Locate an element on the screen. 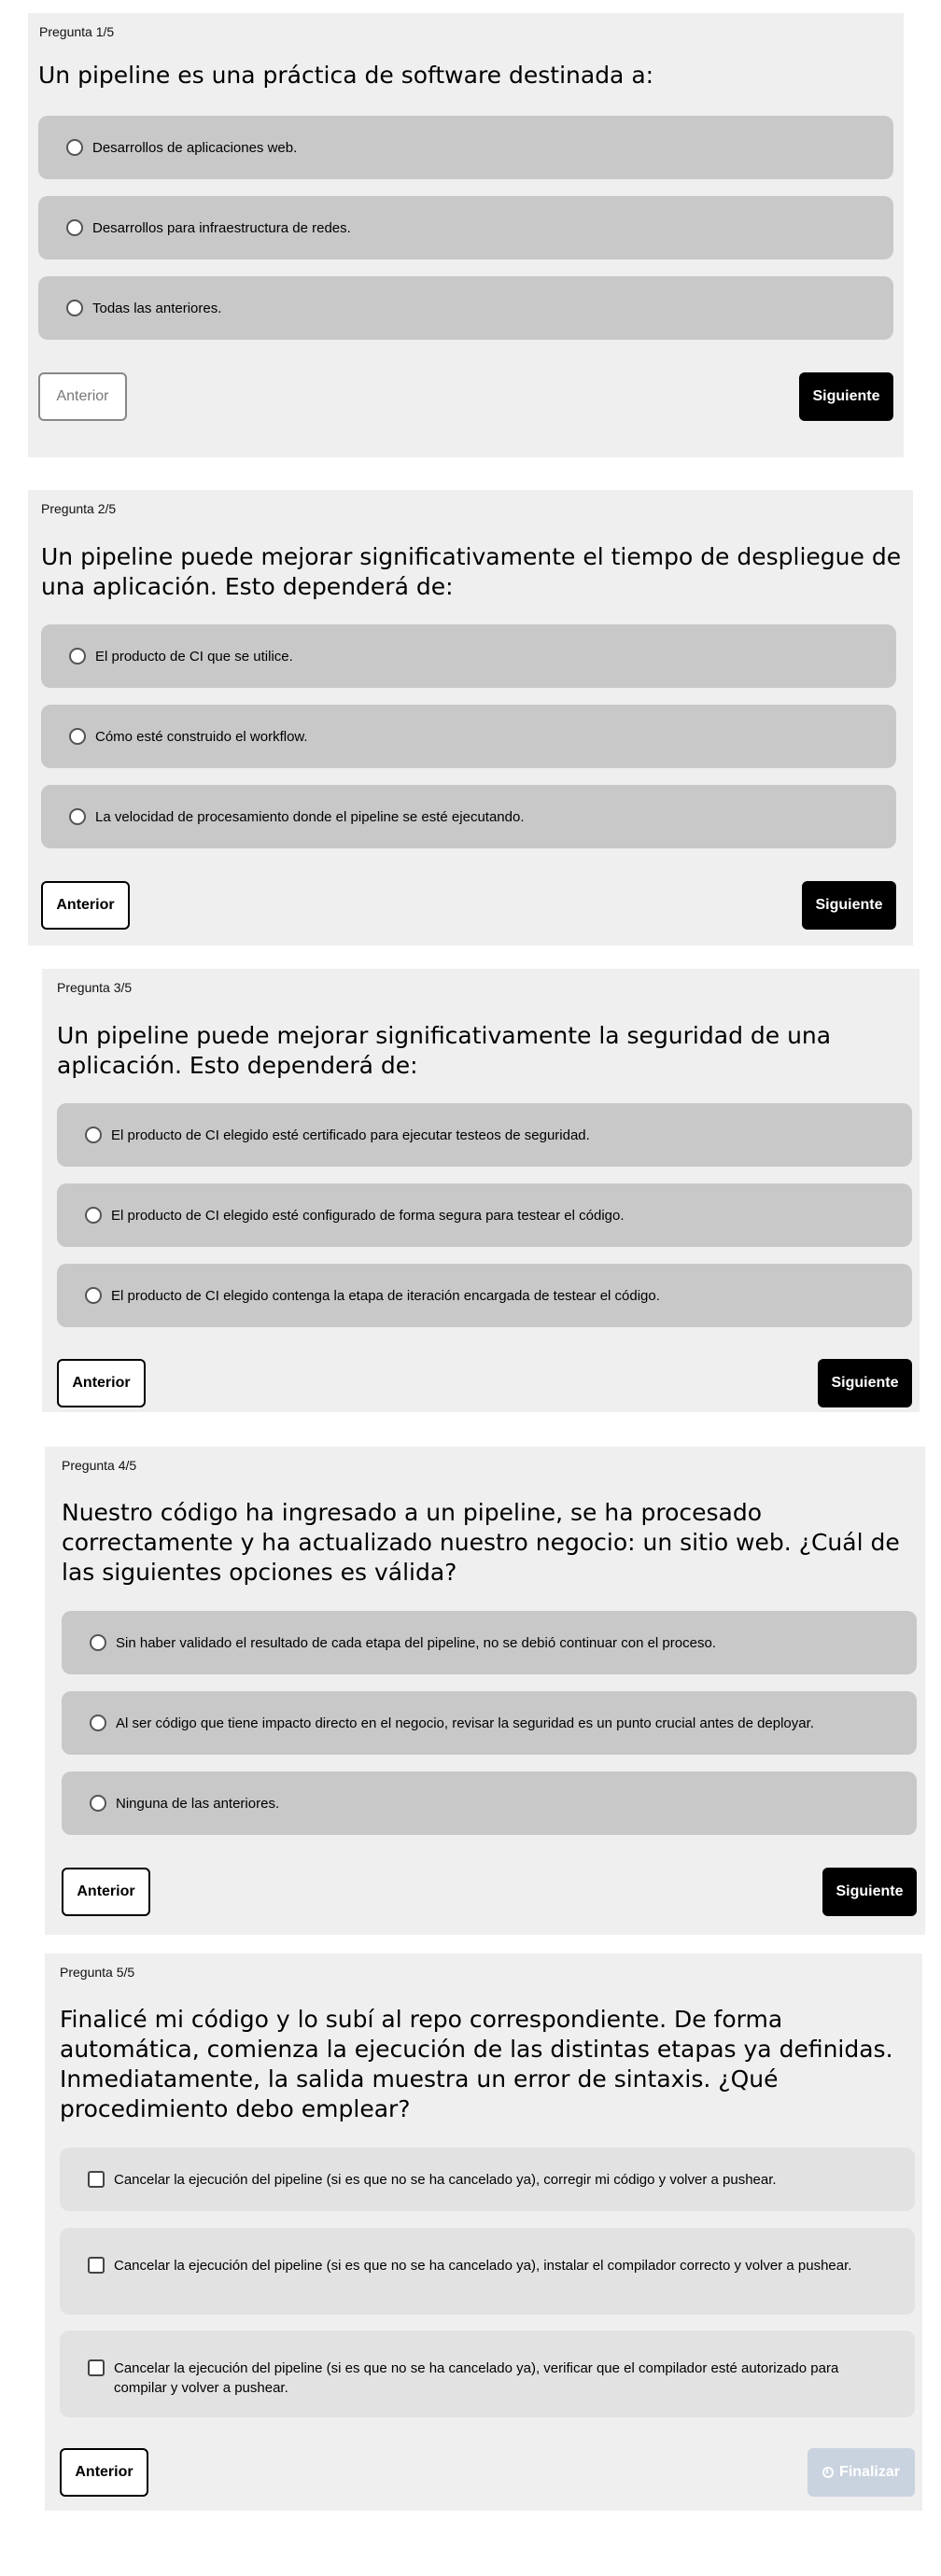  question-counter: Pregunta 4/5 is located at coordinates (99, 1465).